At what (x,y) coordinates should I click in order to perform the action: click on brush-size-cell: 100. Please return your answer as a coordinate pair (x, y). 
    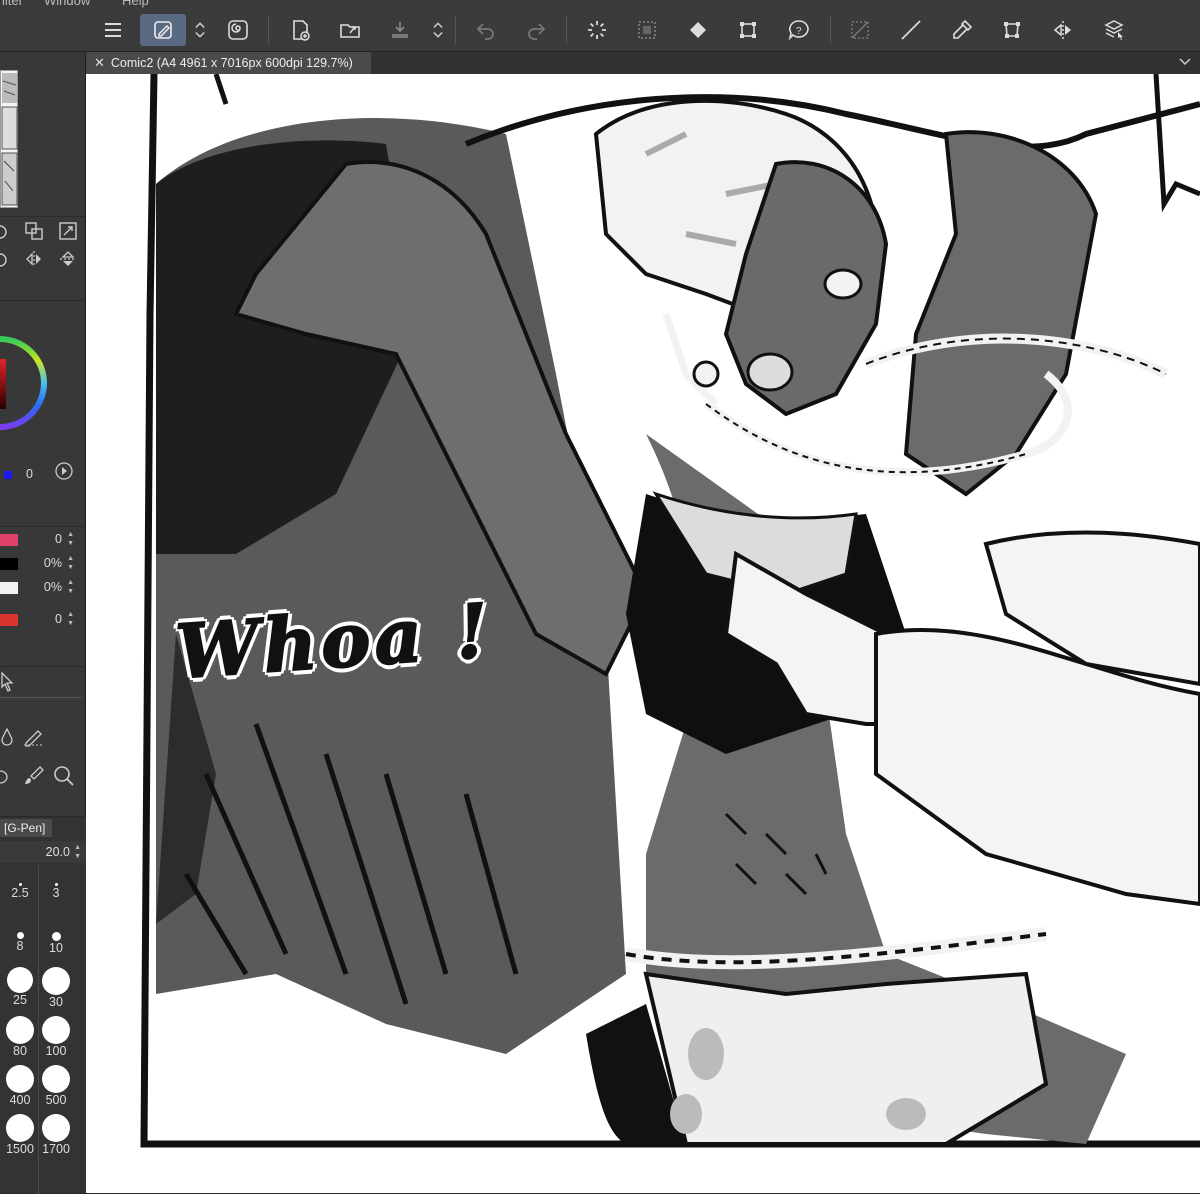
    Looking at the image, I should click on (56, 1037).